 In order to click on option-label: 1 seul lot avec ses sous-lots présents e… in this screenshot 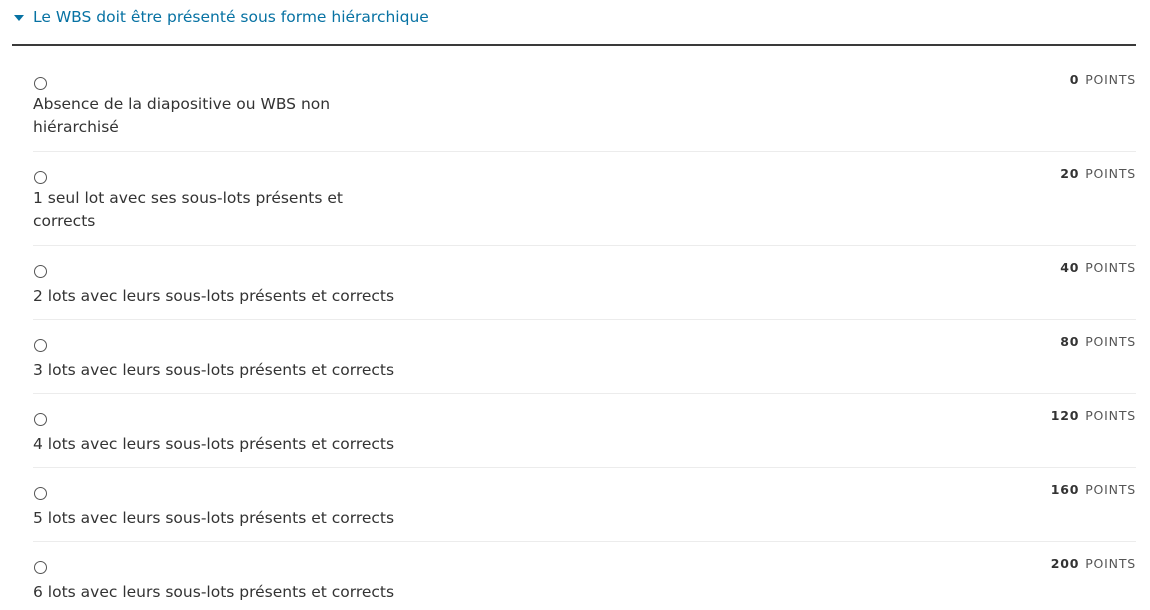, I will do `click(188, 209)`.